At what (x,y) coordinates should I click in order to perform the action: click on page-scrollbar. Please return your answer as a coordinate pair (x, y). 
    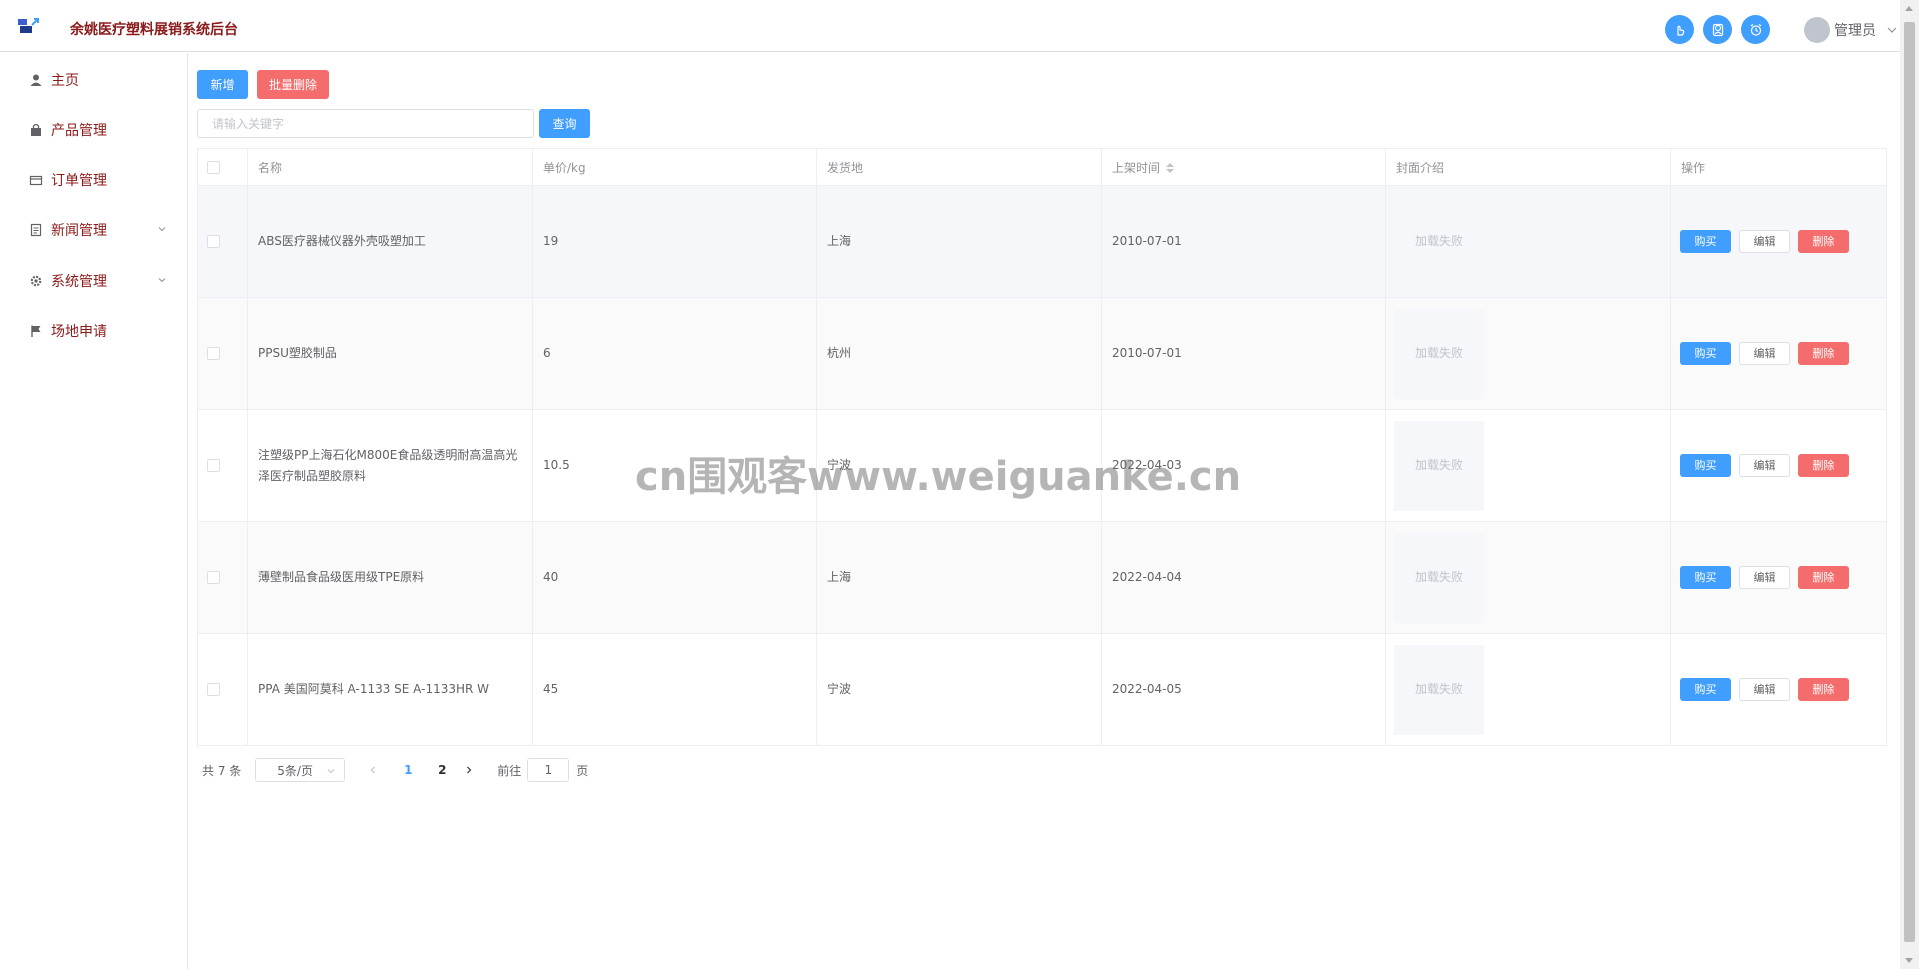
    Looking at the image, I should click on (1909, 484).